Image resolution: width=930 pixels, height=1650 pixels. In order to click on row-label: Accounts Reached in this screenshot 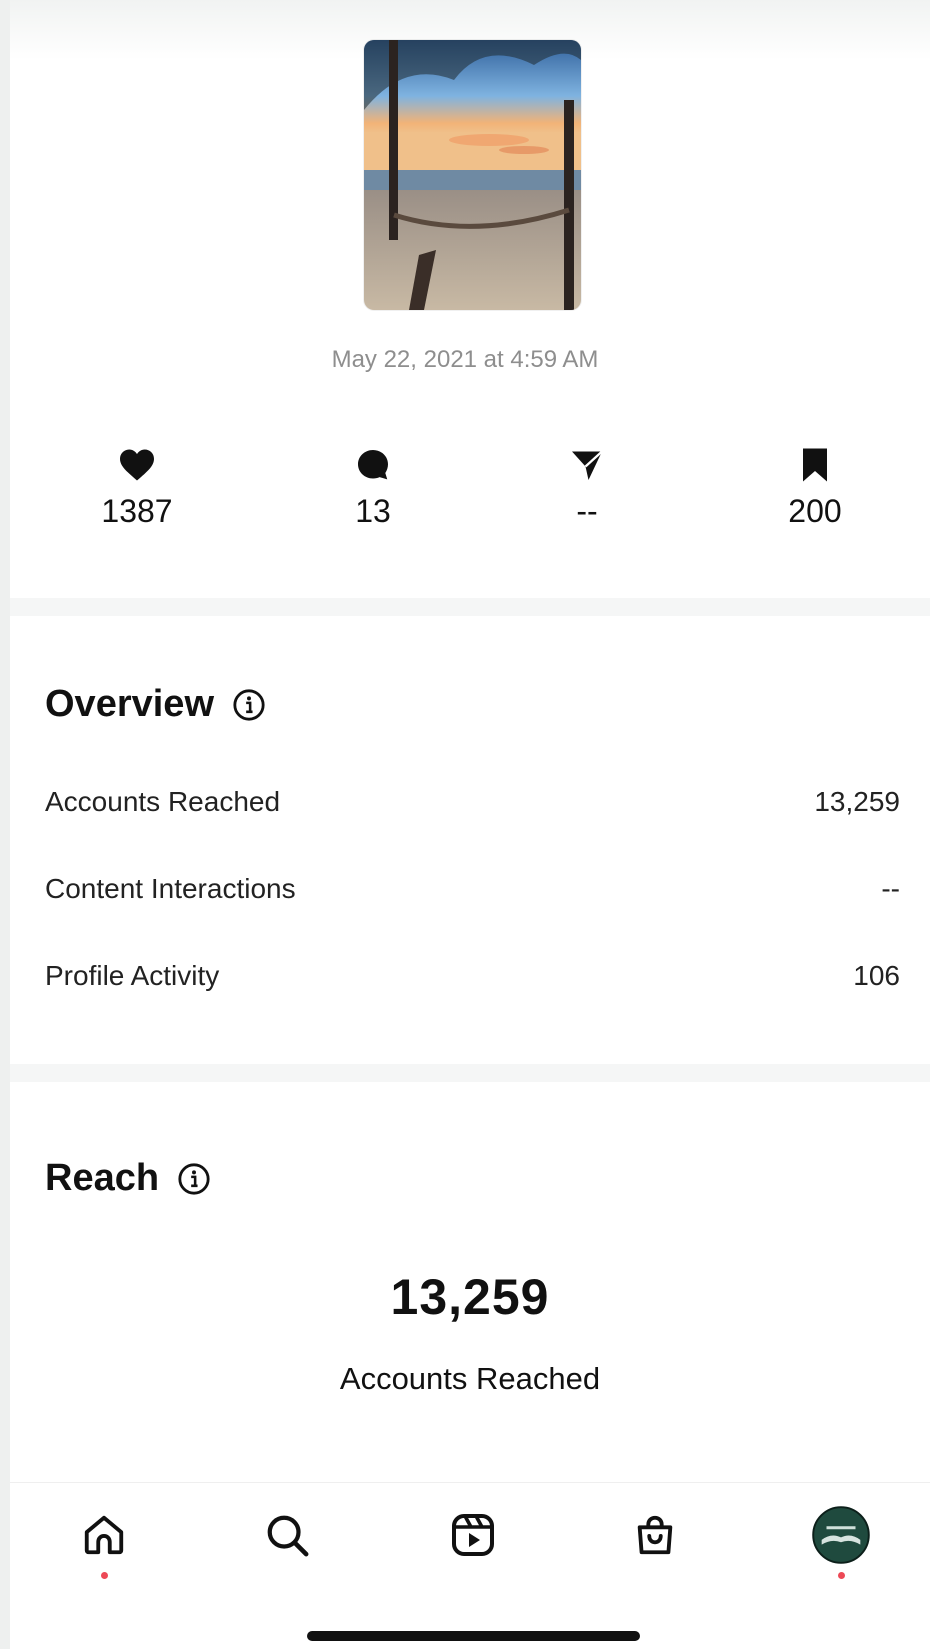, I will do `click(163, 801)`.